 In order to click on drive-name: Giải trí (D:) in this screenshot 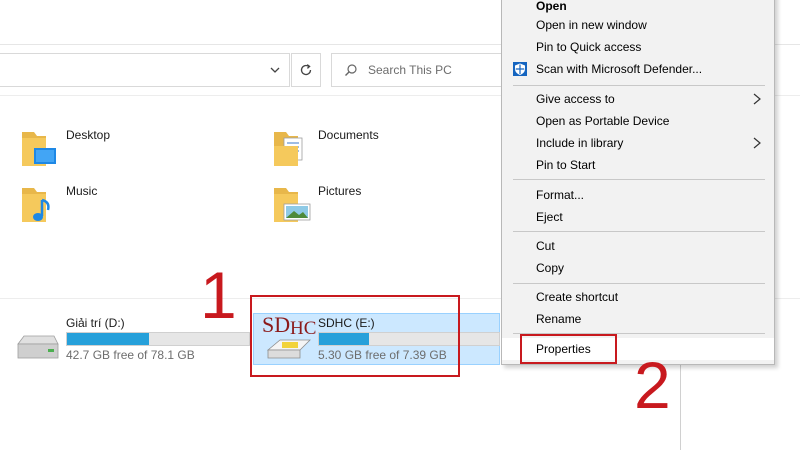, I will do `click(95, 323)`.